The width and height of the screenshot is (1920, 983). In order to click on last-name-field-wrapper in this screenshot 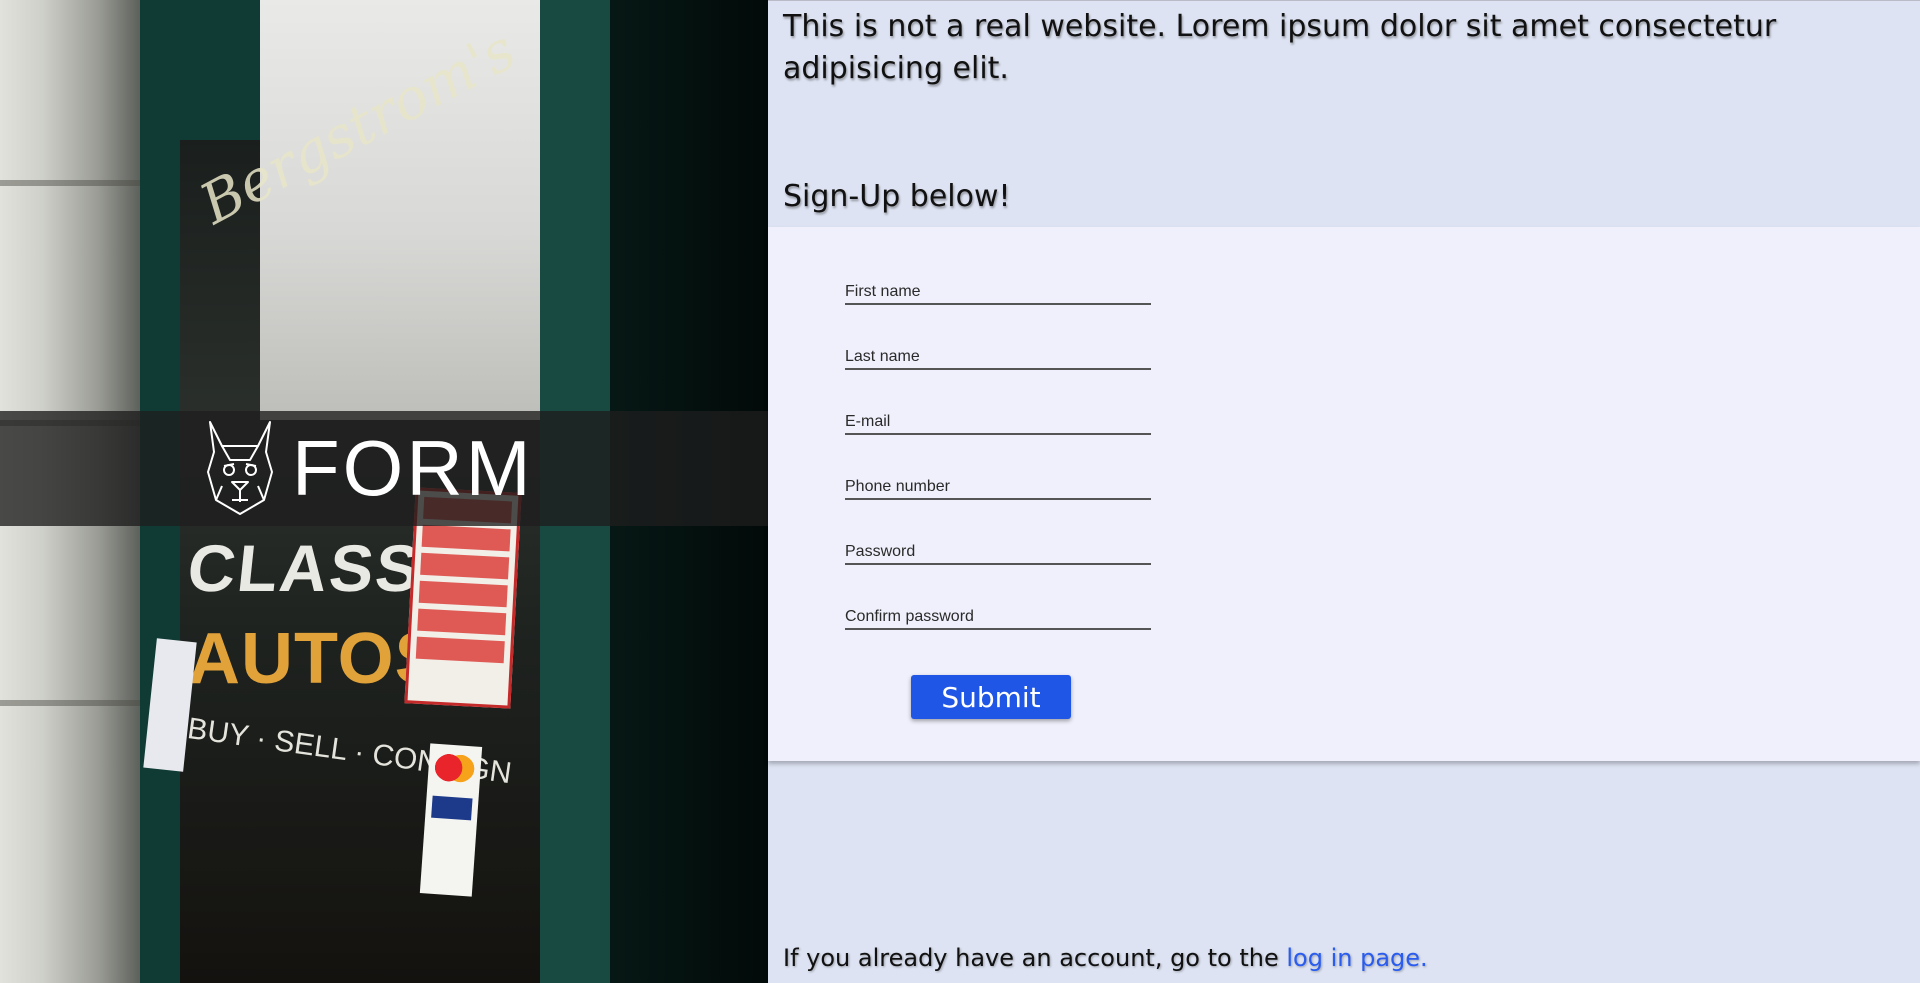, I will do `click(998, 352)`.